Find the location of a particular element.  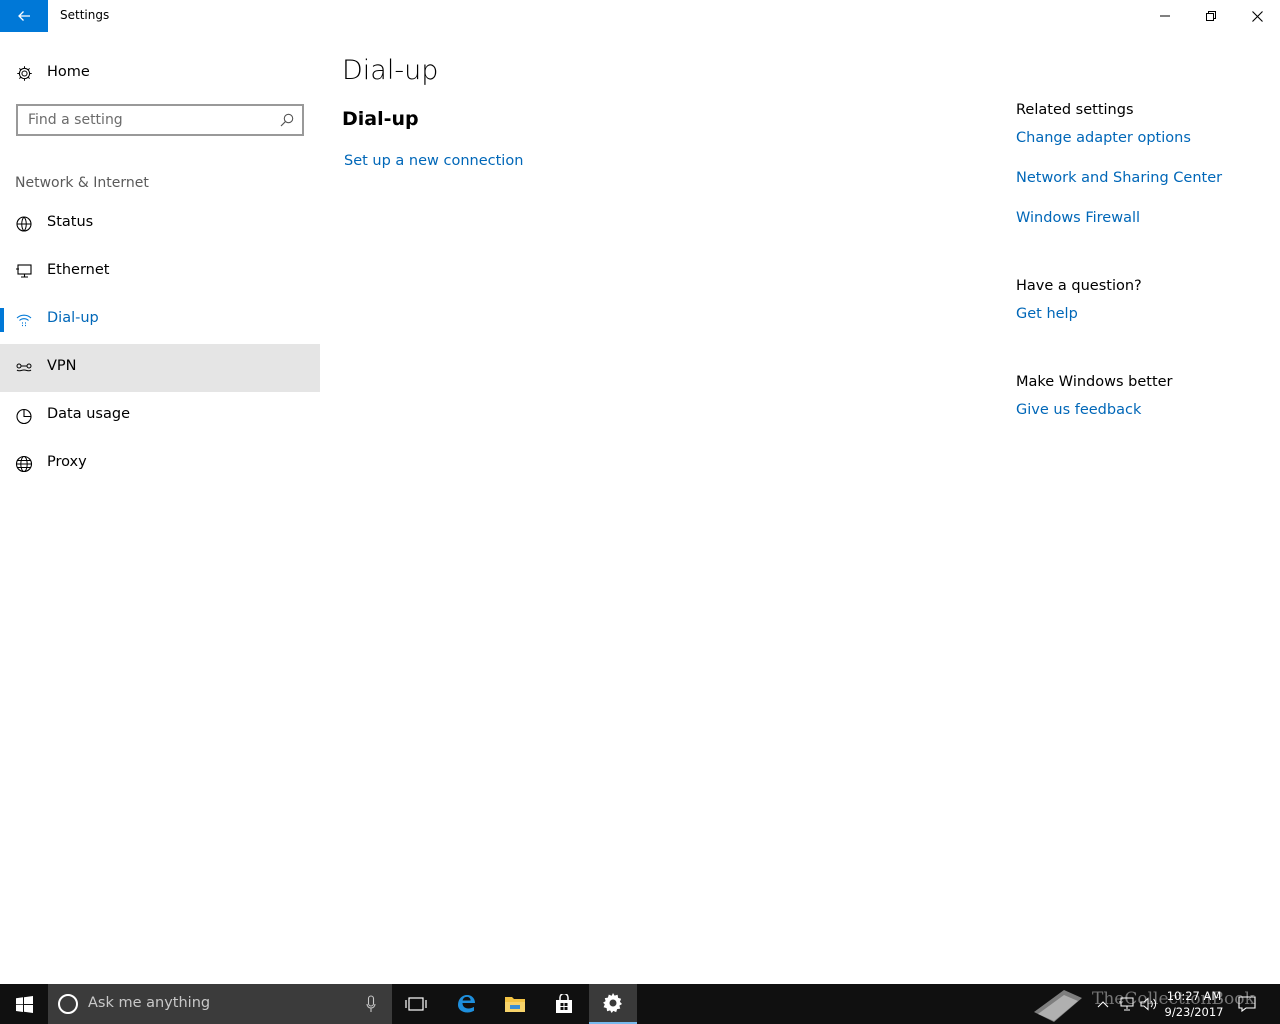

volume-tray-button is located at coordinates (1149, 1004).